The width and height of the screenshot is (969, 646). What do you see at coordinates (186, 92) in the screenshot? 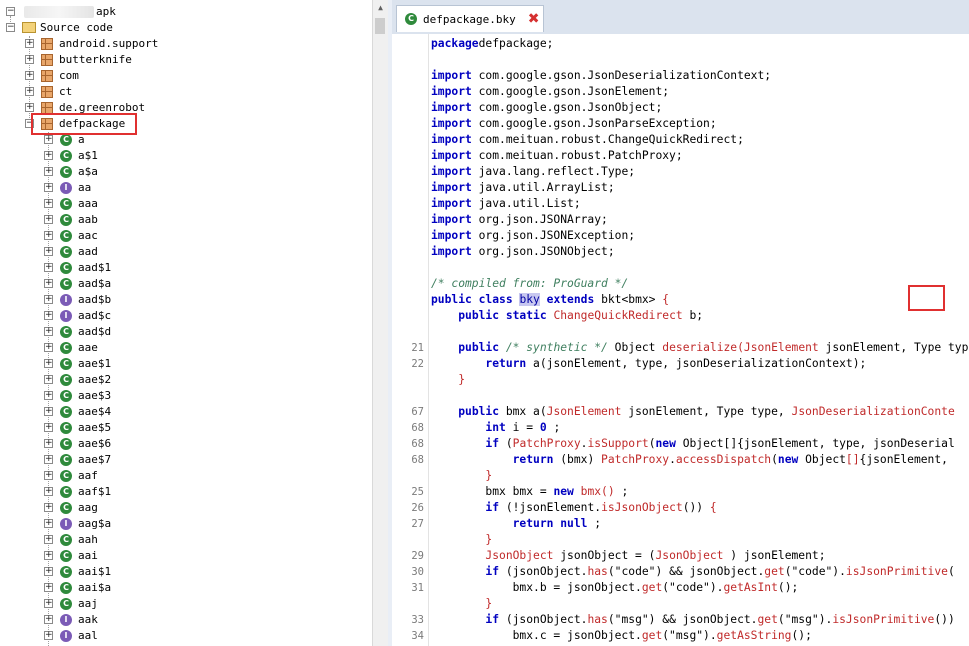
I see `tree-package-ct: + ct` at bounding box center [186, 92].